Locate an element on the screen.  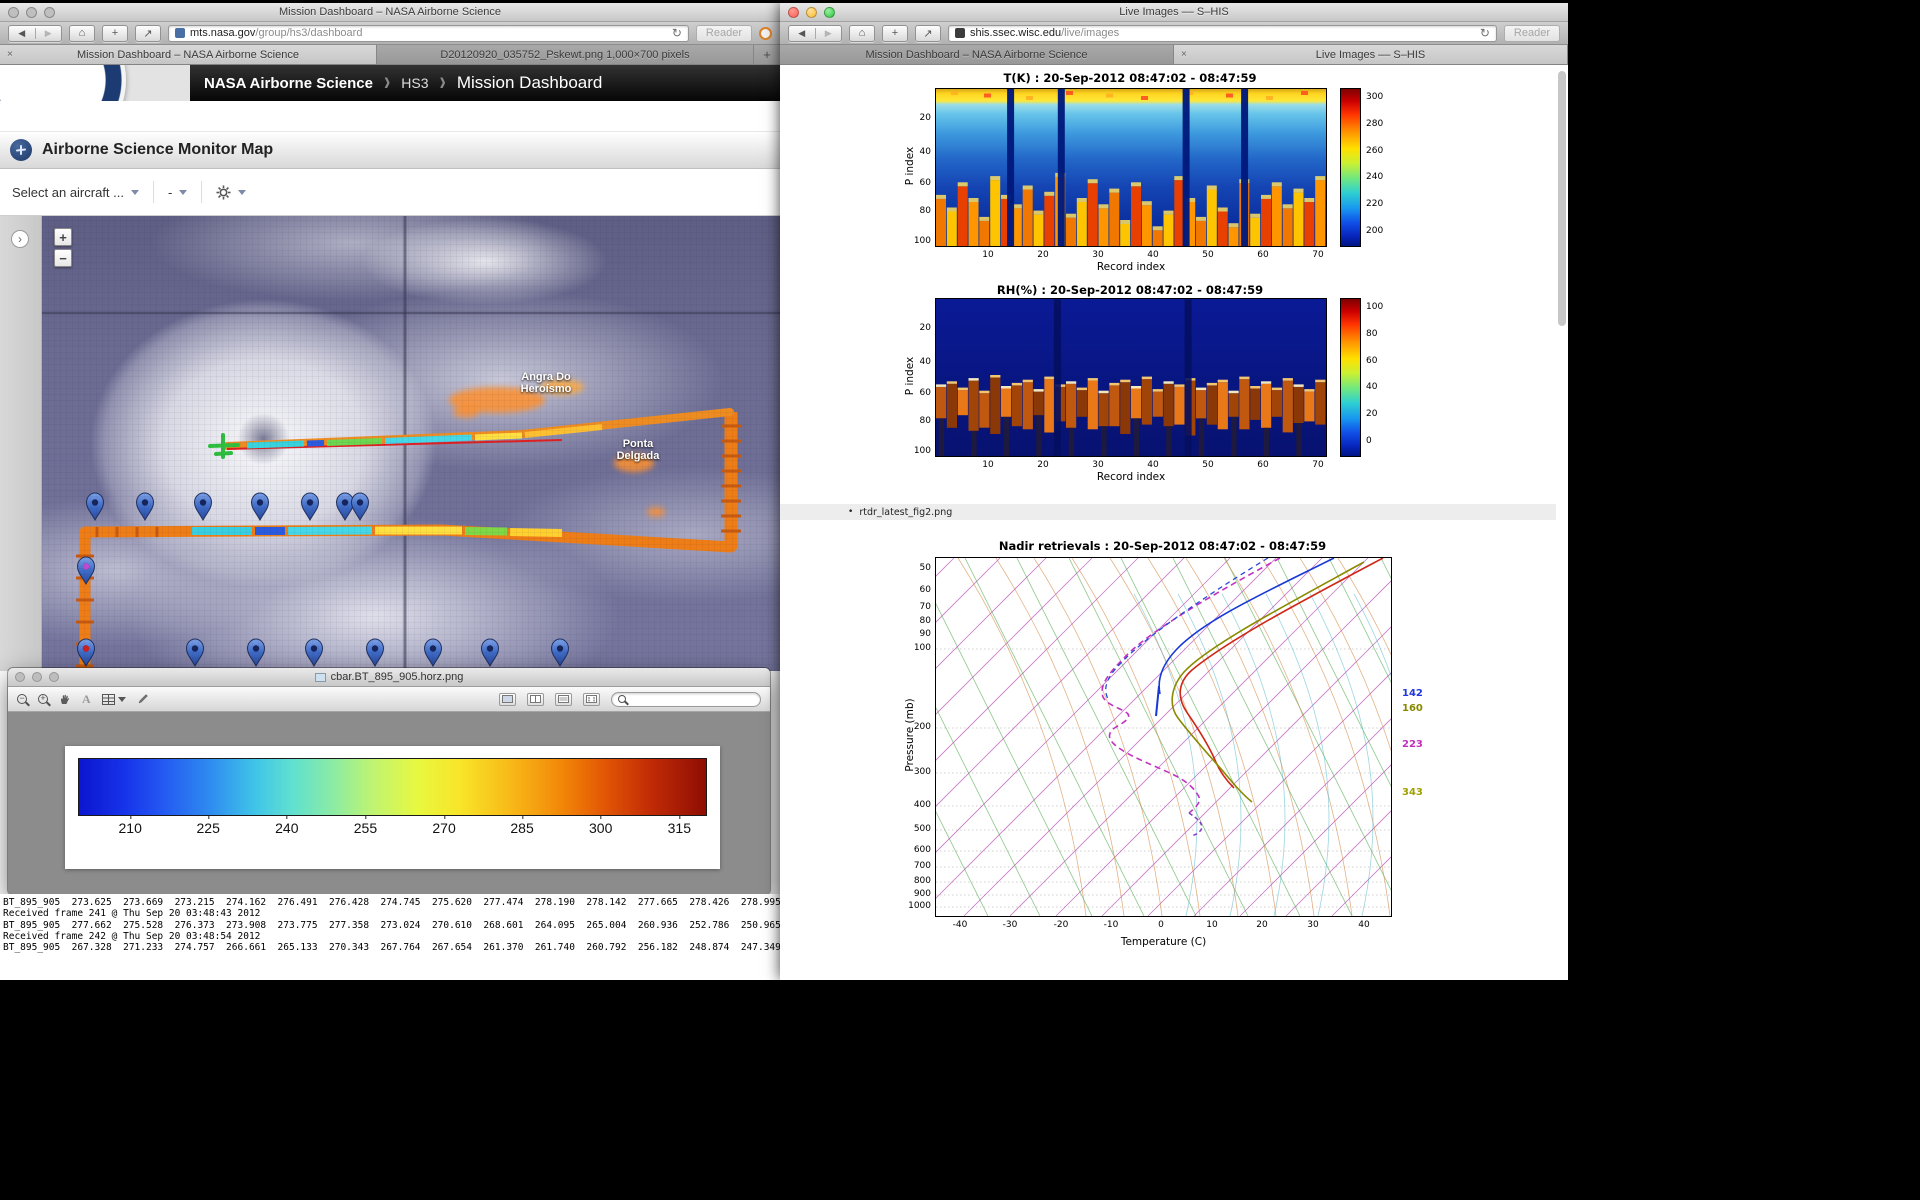
waypoint-pins is located at coordinates (323, 579).